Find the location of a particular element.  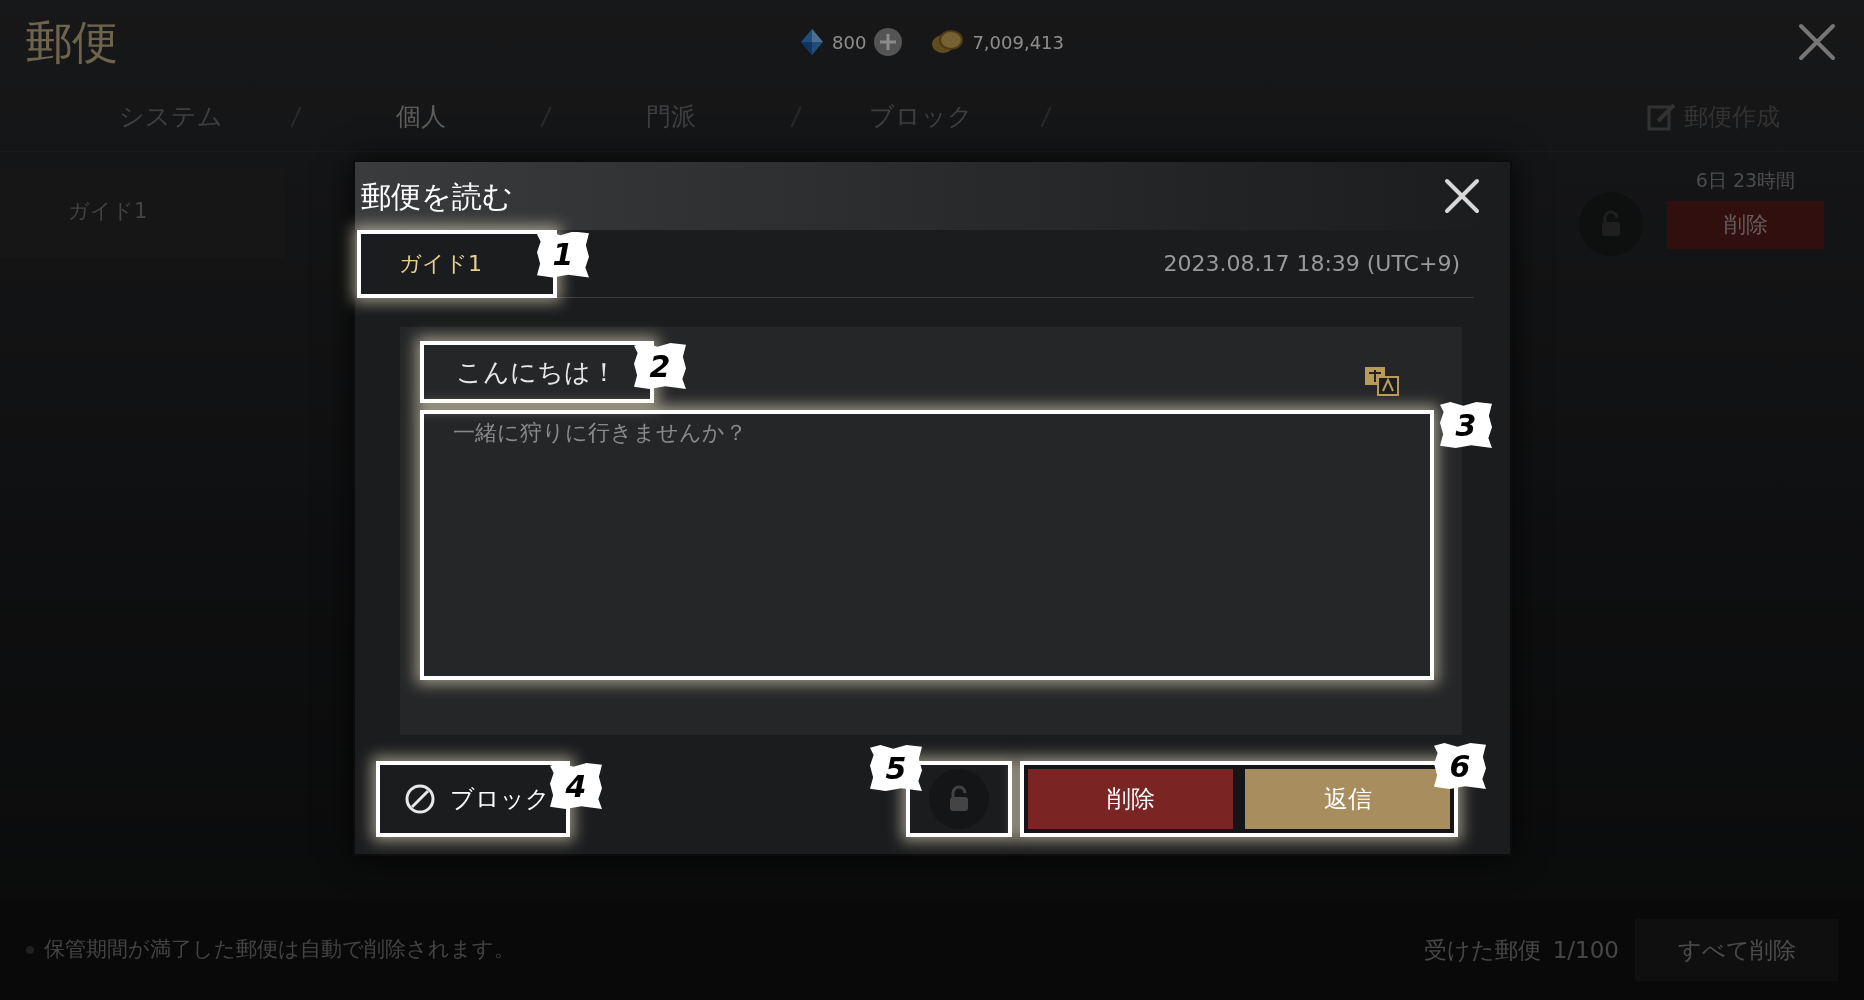

block-icon is located at coordinates (420, 799).